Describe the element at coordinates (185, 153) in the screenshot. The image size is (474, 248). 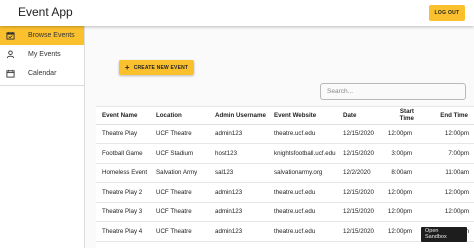
I see `cell-location: UCF Stadium` at that location.